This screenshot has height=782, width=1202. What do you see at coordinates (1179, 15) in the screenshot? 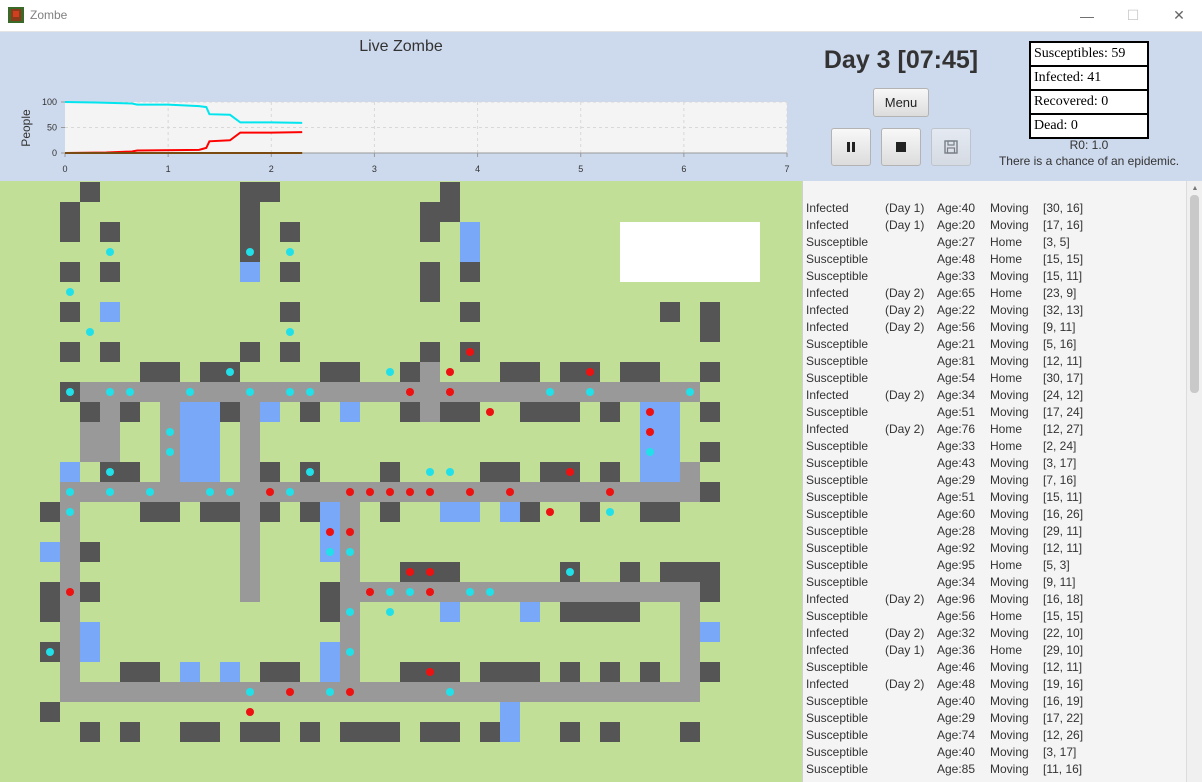
I see `close-button: ✕` at bounding box center [1179, 15].